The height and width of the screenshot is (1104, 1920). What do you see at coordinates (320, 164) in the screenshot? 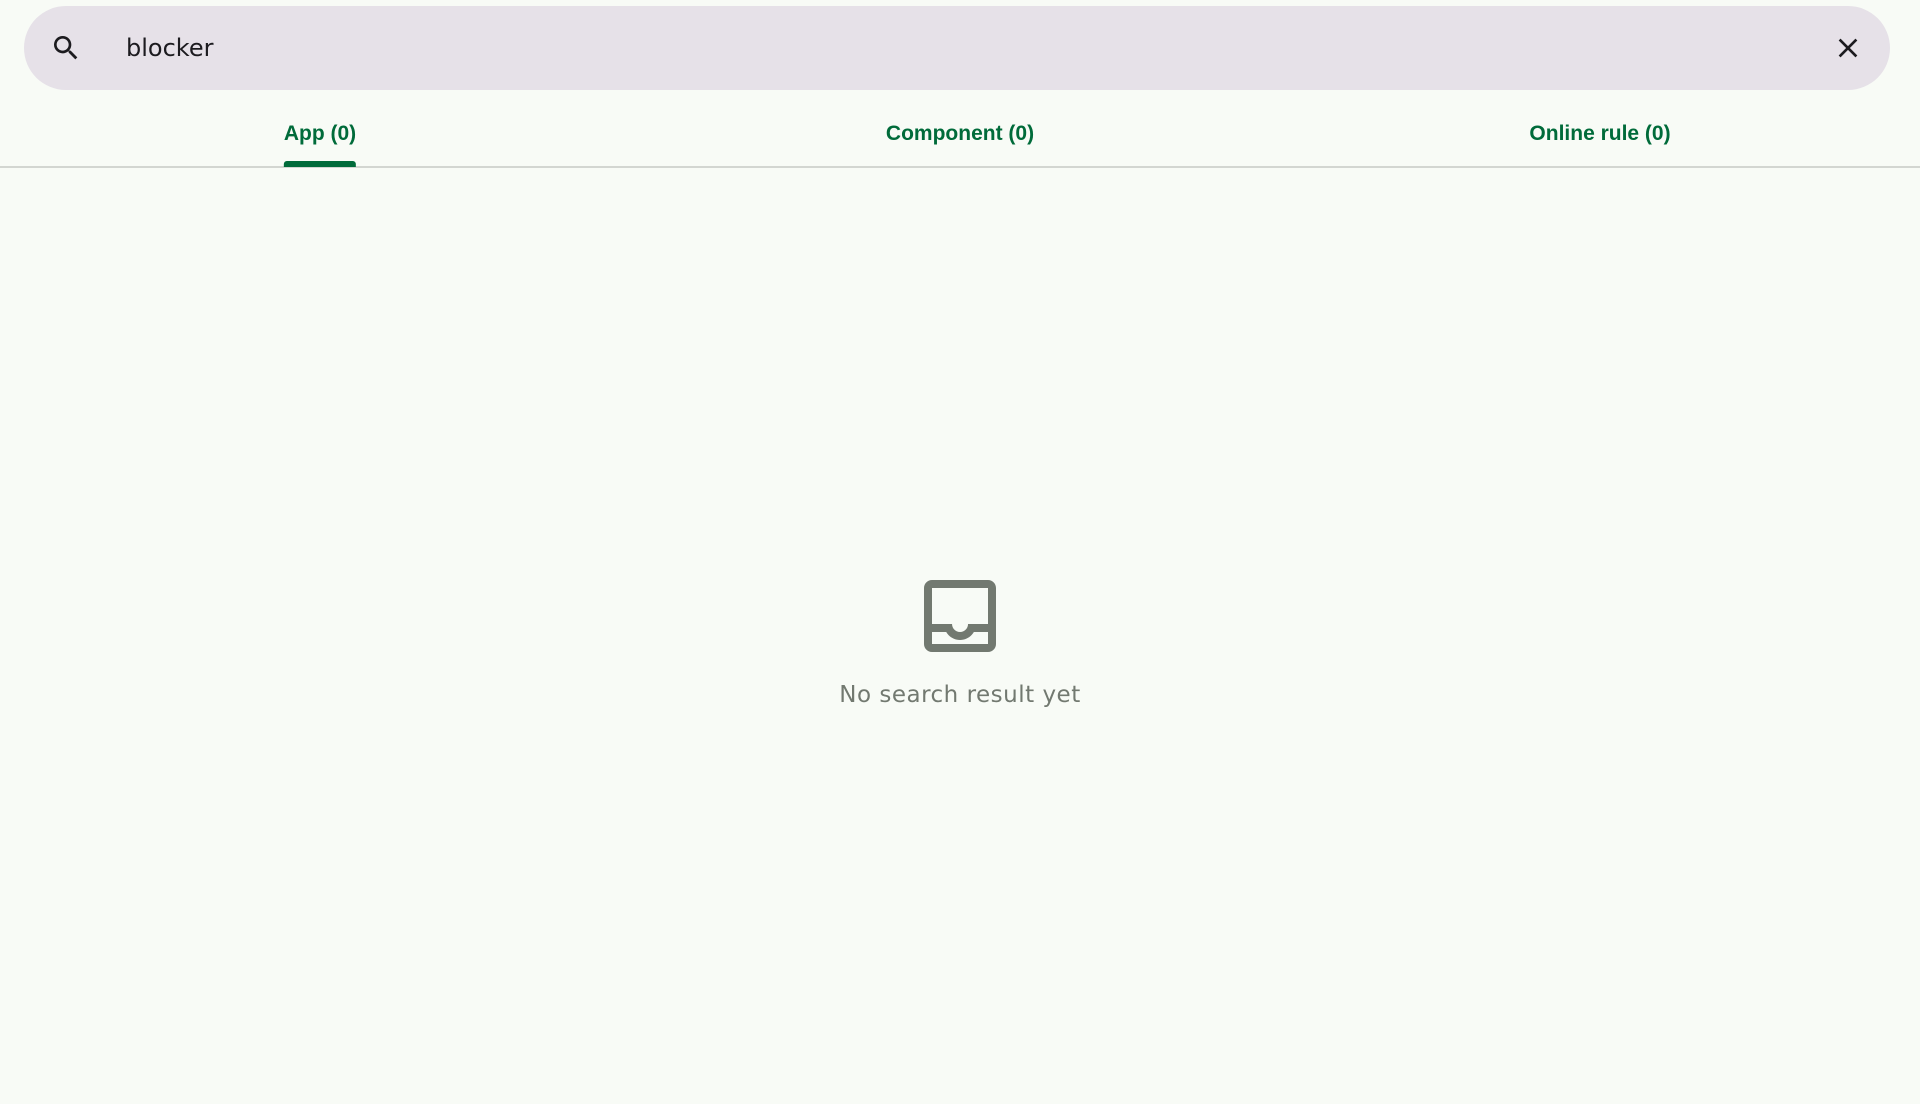
I see `tab-active-indicator` at bounding box center [320, 164].